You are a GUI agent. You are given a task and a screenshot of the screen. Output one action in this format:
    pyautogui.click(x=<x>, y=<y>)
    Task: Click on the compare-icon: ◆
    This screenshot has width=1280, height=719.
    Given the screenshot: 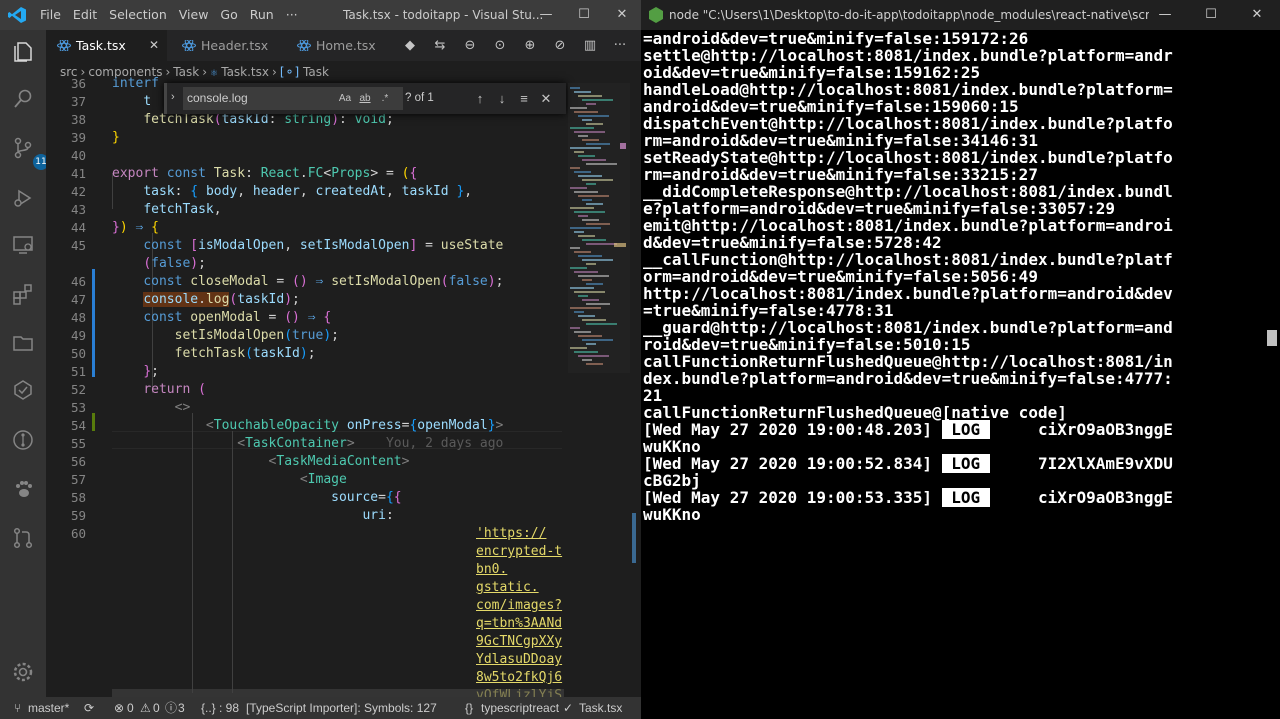 What is the action you would take?
    pyautogui.click(x=410, y=45)
    